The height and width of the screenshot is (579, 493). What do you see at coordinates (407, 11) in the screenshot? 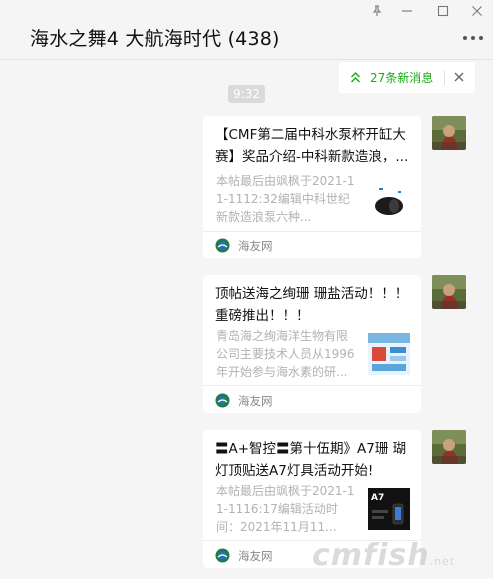
I see `minimize-icon` at bounding box center [407, 11].